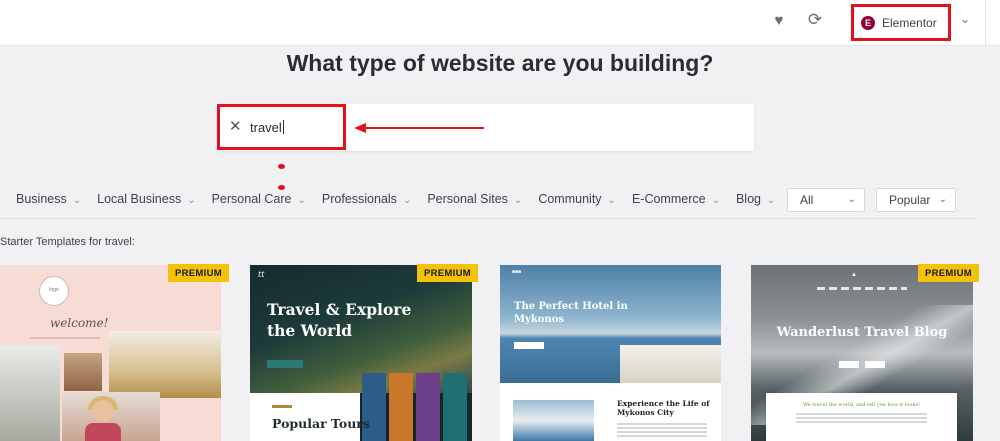 This screenshot has height=441, width=1000. What do you see at coordinates (54, 291) in the screenshot?
I see `site-logo-icon: logo` at bounding box center [54, 291].